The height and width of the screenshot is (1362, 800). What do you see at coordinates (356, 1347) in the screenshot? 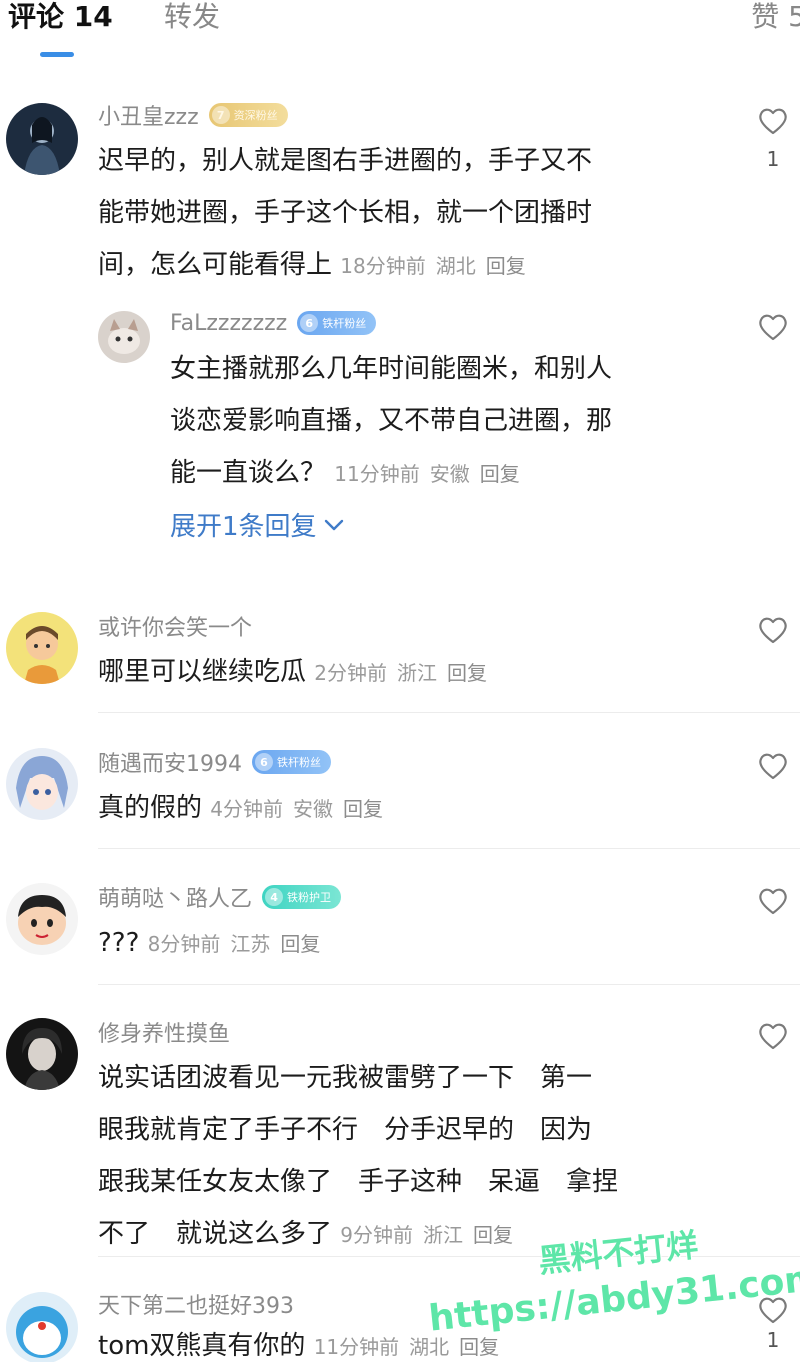
I see `comment-time: 11分钟前` at bounding box center [356, 1347].